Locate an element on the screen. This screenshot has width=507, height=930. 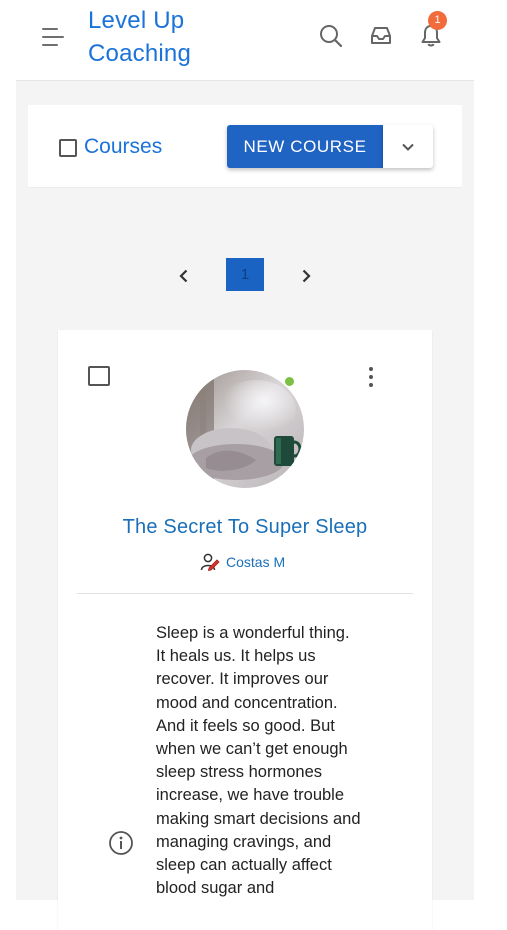
pagination: 1 is located at coordinates (245, 276).